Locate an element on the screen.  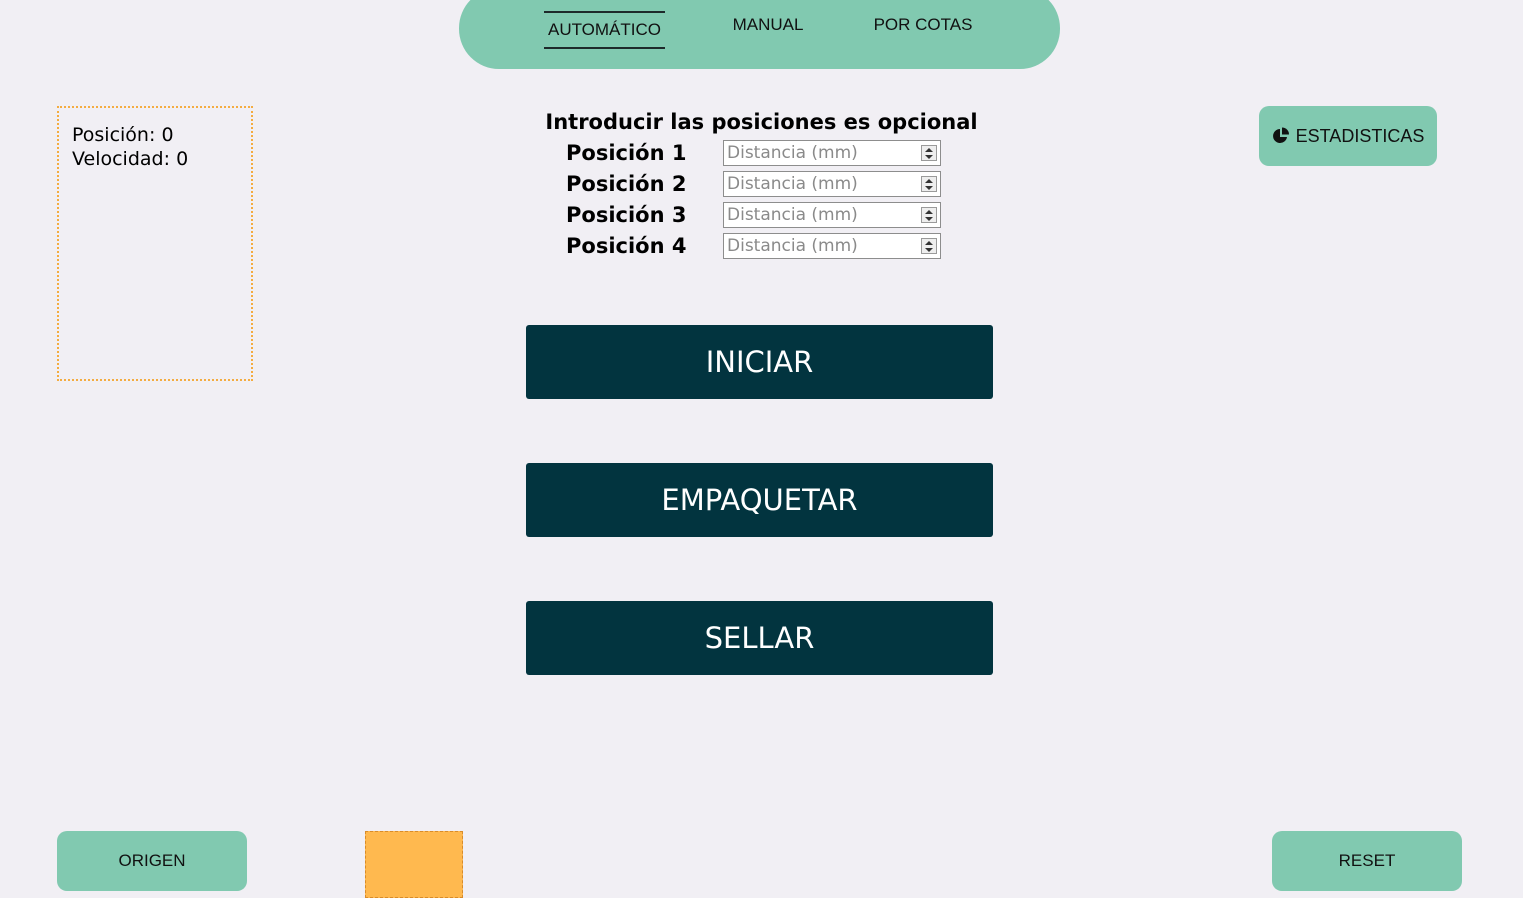
position-3-input is located at coordinates (820, 215).